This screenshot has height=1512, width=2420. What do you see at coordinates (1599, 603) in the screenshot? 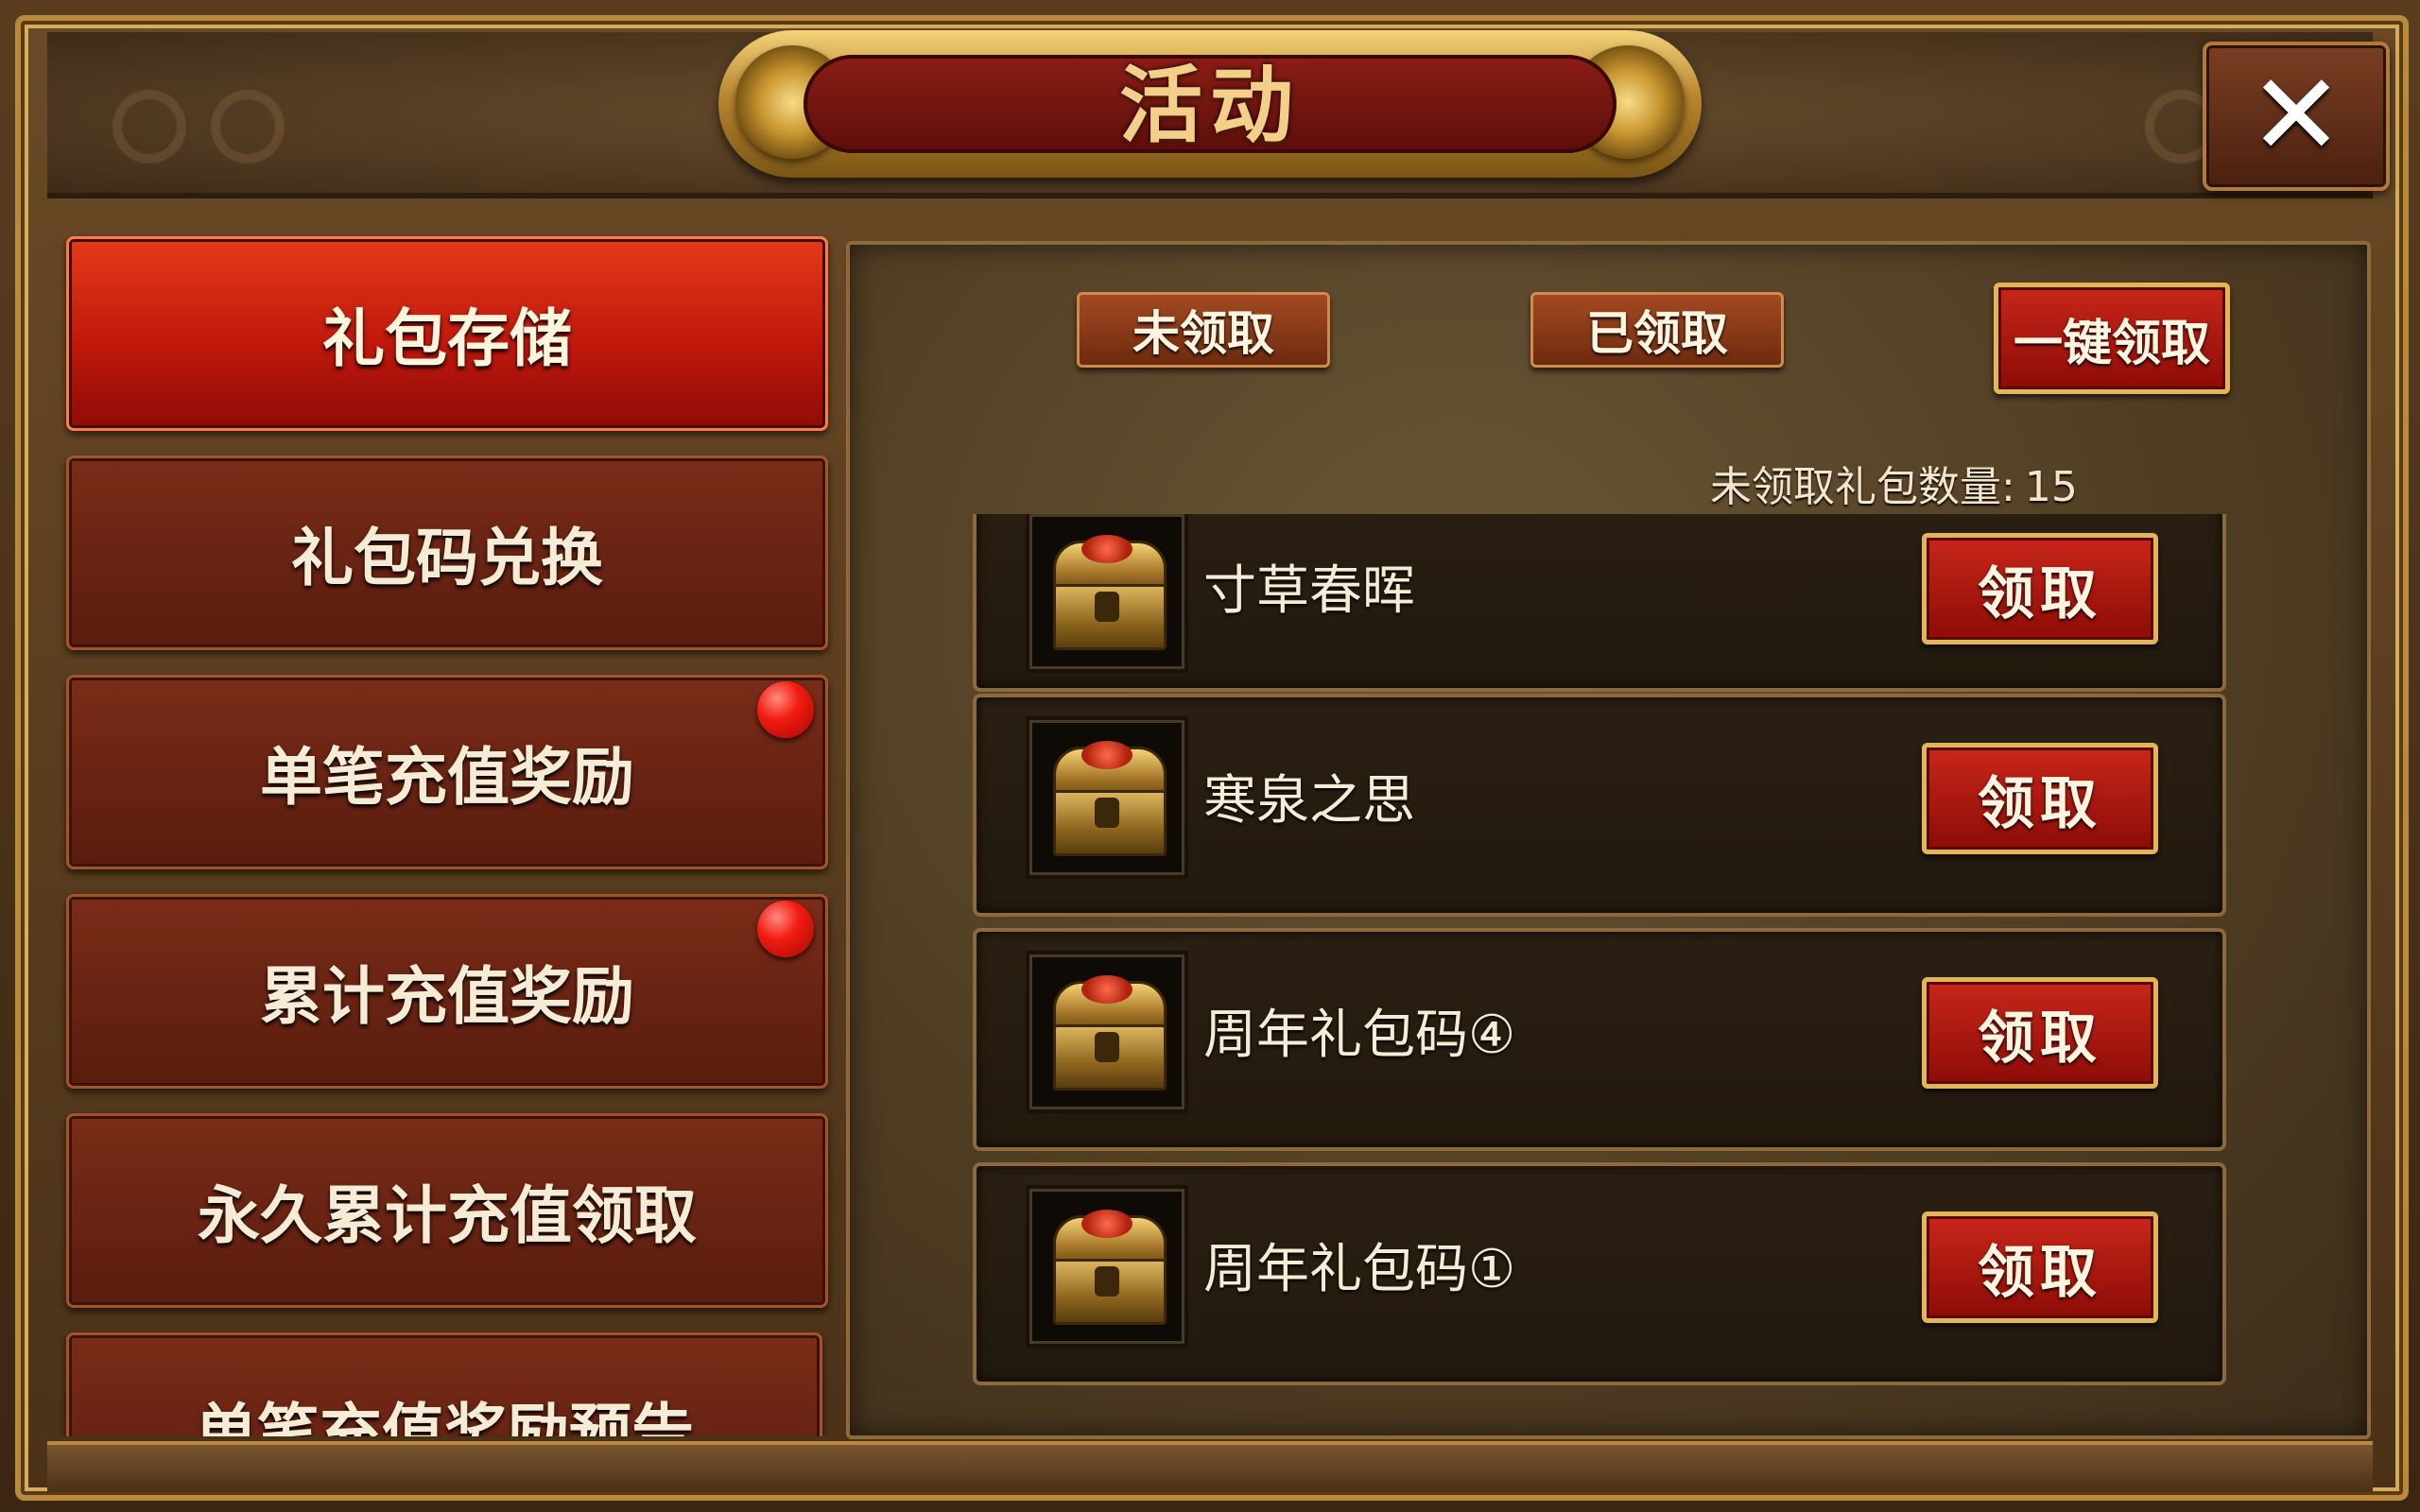
I see `list-item: 寸草春晖 领取` at bounding box center [1599, 603].